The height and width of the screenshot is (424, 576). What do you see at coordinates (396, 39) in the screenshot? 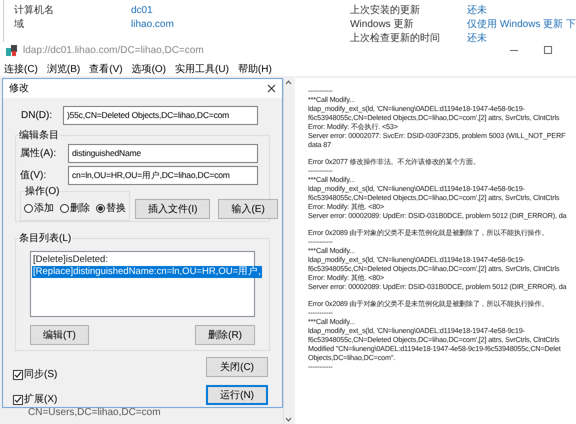
I see `property-label: 上次检查更新的时间` at bounding box center [396, 39].